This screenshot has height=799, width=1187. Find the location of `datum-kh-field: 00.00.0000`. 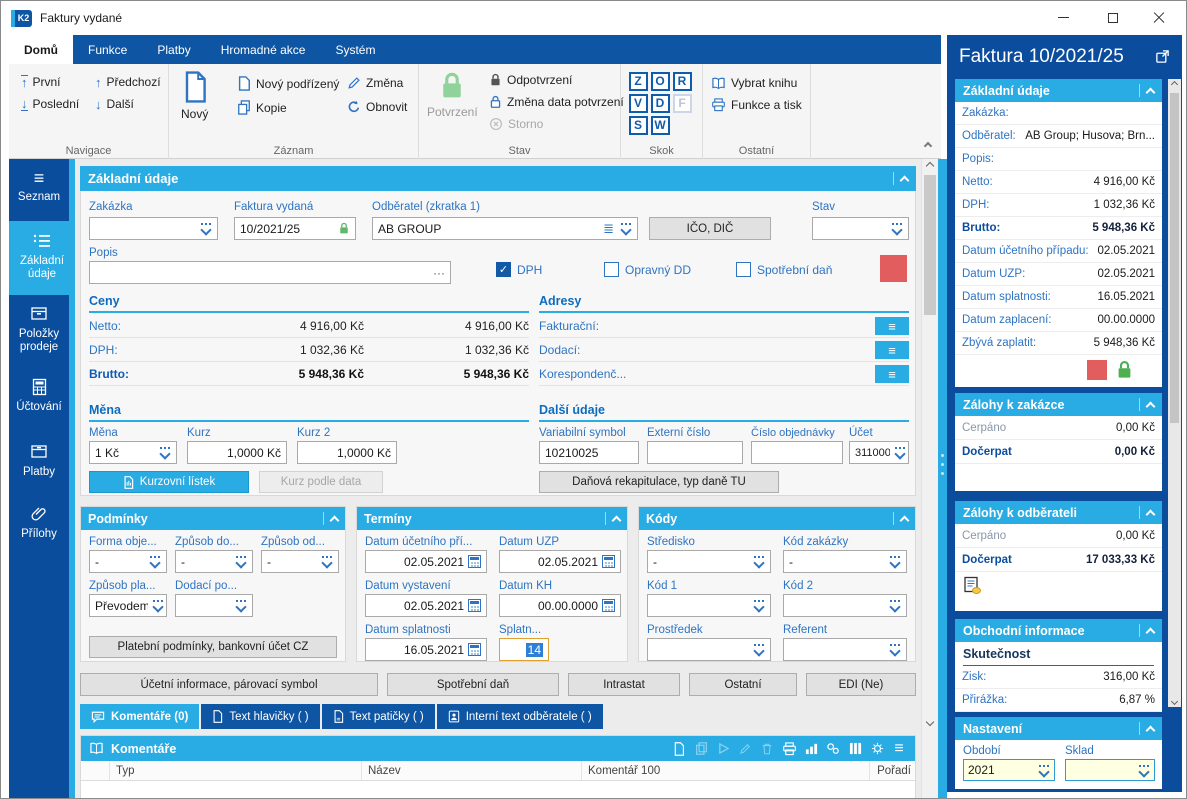

datum-kh-field: 00.00.0000 is located at coordinates (560, 605).